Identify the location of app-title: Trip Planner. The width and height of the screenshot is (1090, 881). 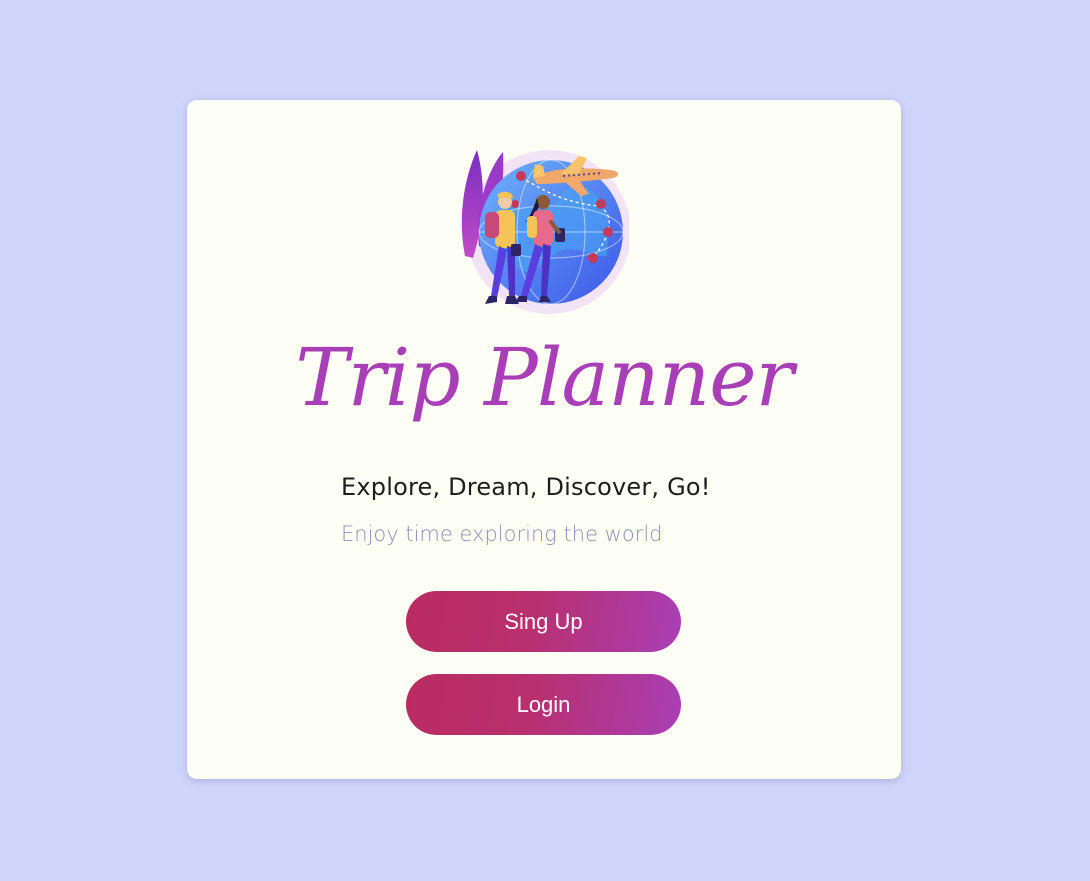
(544, 377).